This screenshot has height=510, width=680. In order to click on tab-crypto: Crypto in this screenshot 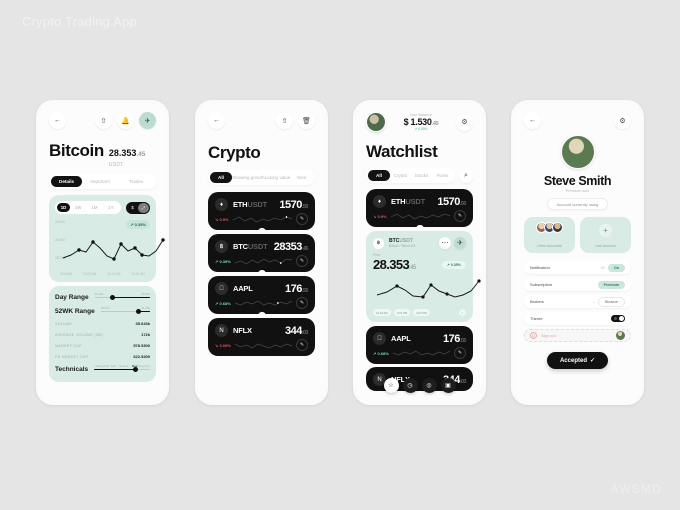, I will do `click(400, 175)`.